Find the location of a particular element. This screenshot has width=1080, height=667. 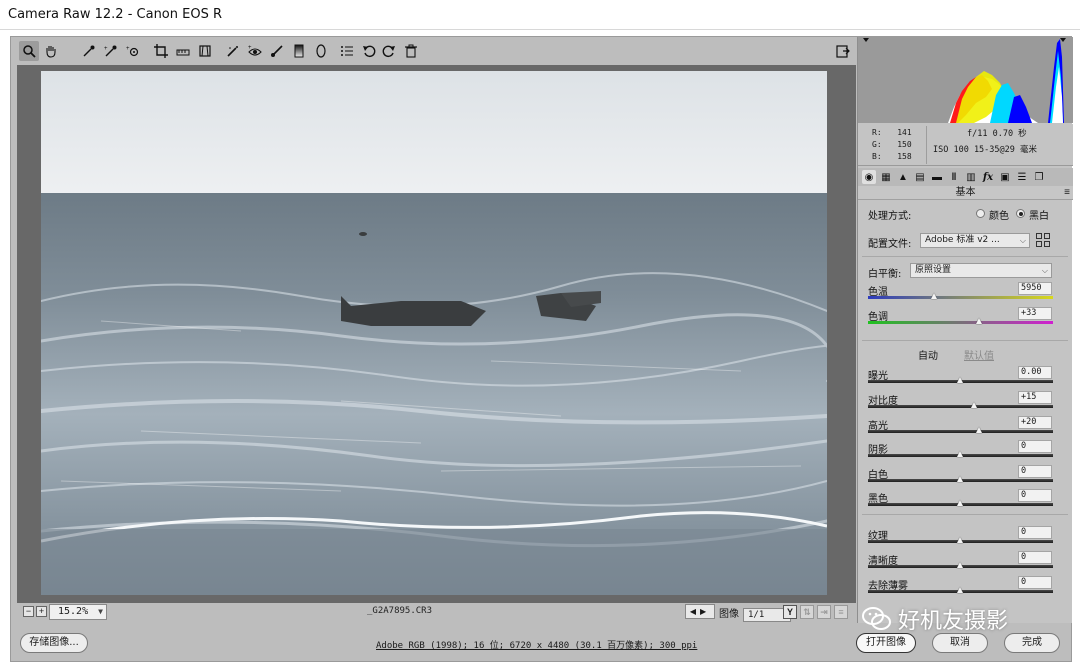

slider-thumb-contrast is located at coordinates (973, 405).